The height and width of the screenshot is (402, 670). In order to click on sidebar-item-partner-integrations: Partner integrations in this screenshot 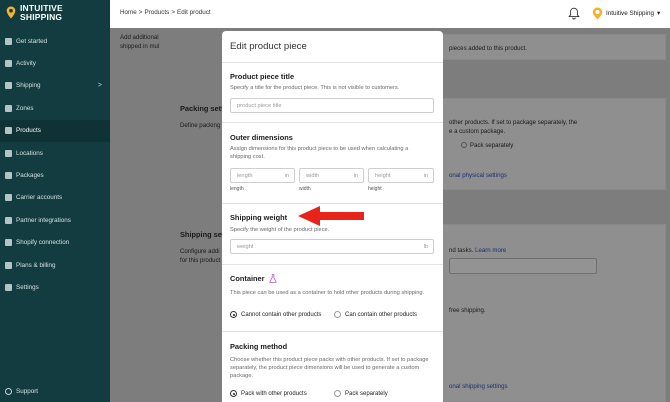, I will do `click(55, 220)`.